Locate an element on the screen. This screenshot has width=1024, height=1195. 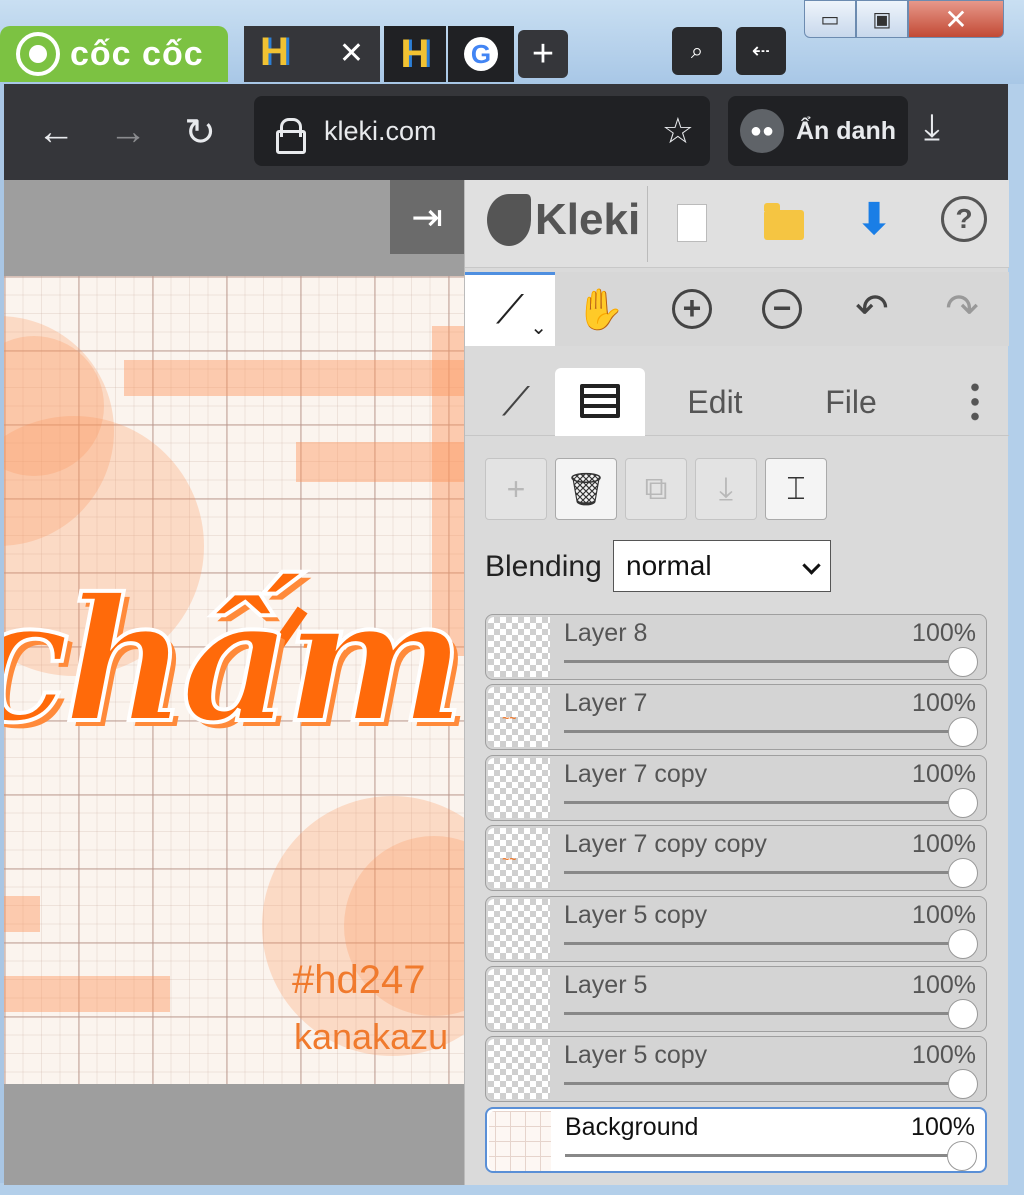
kleki-logo: Kleki is located at coordinates (563, 220).